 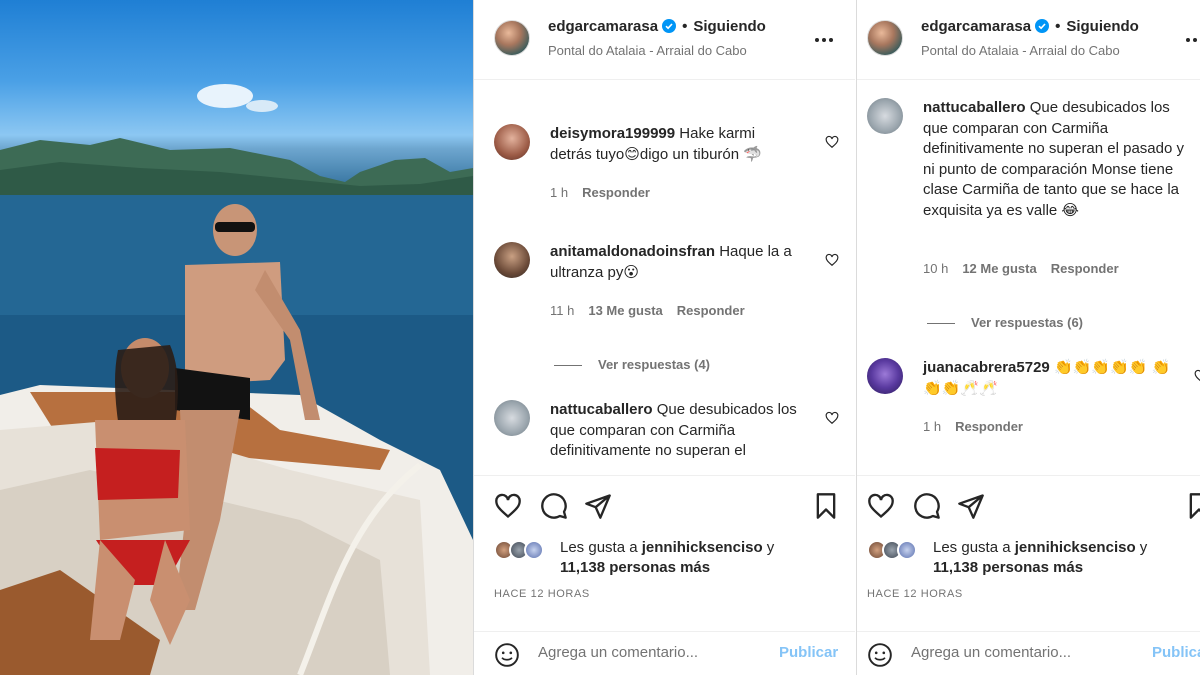 I want to click on view-replies-button: Ver respuestas (4), so click(x=632, y=364).